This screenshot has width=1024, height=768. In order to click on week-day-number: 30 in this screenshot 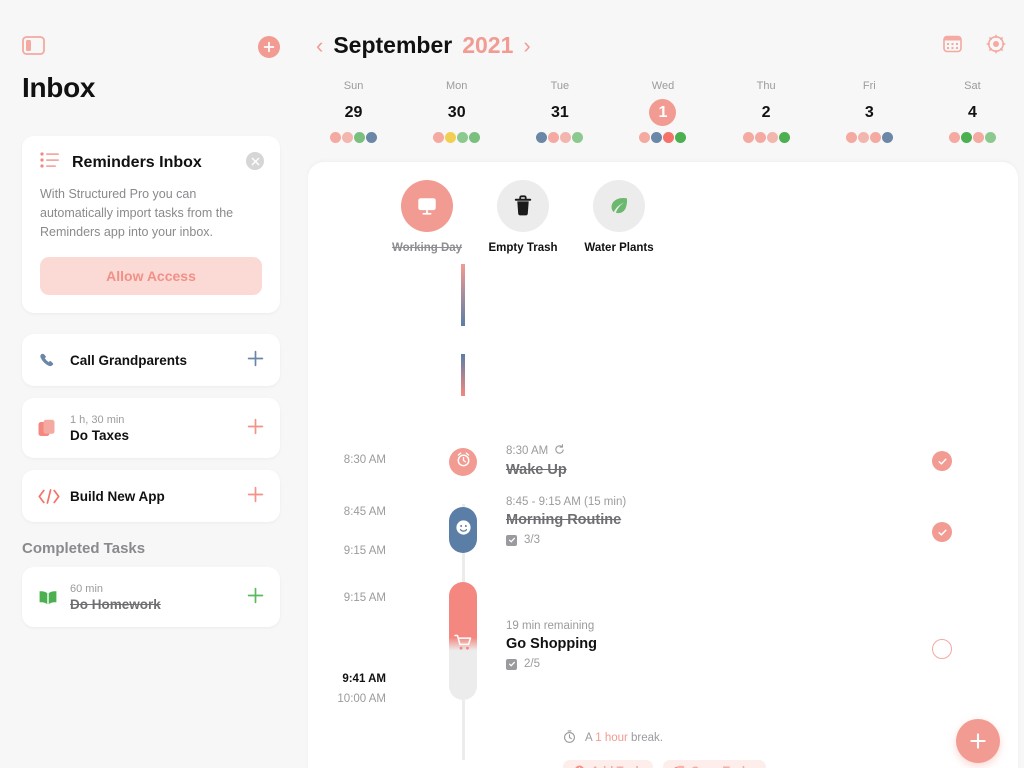, I will do `click(456, 112)`.